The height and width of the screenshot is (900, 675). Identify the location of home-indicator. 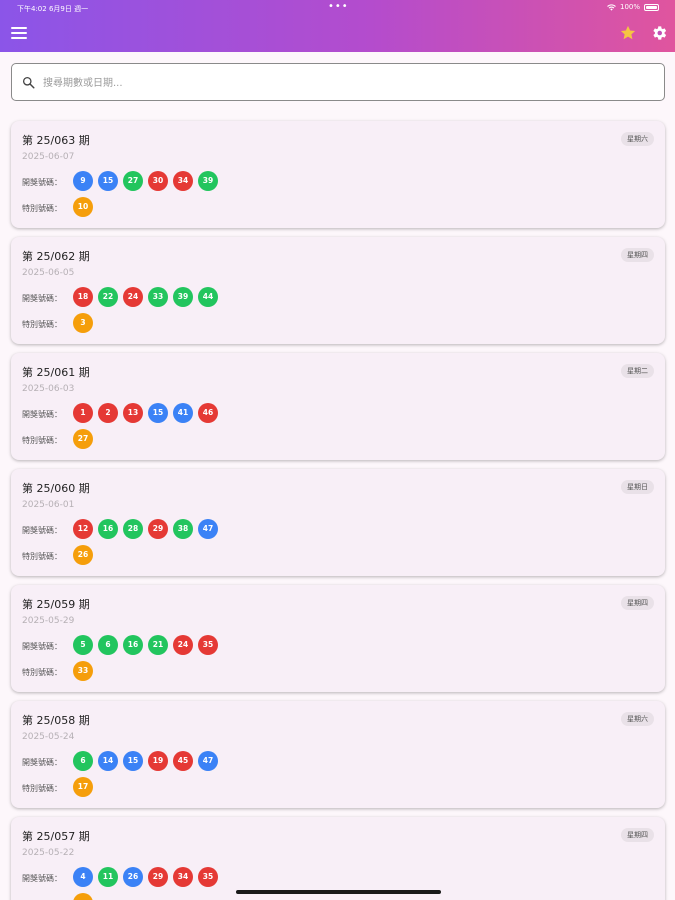
(338, 892).